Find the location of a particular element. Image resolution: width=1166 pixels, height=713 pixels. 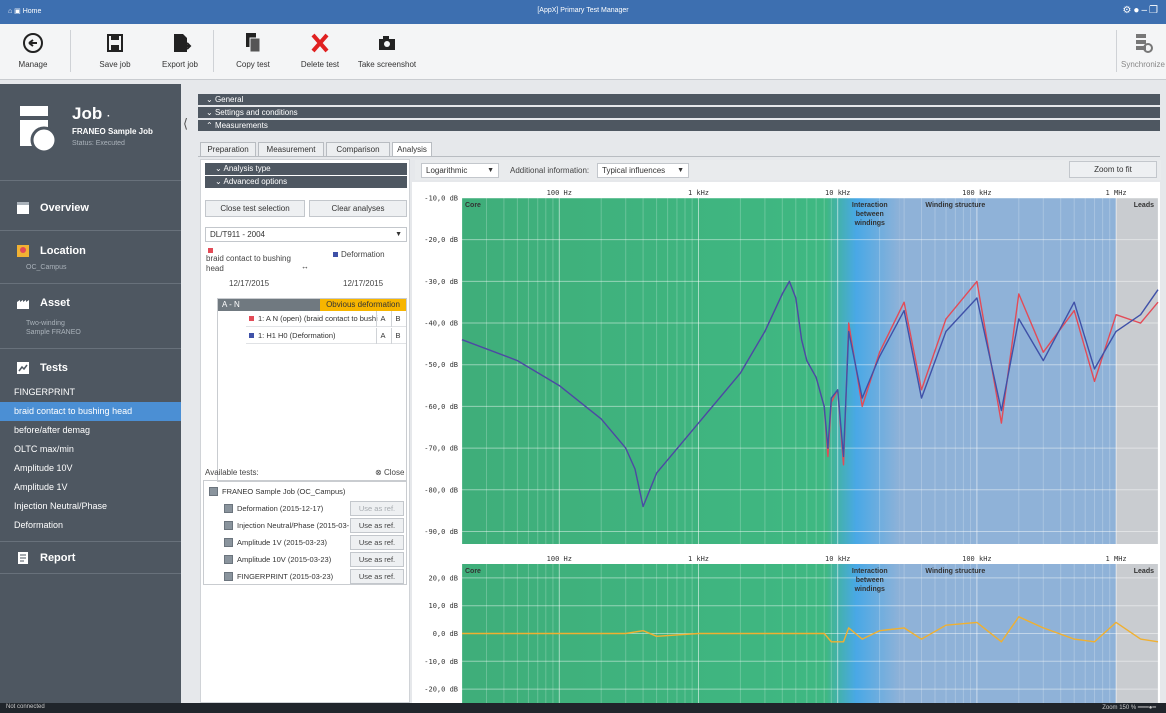

scale-select: Logarithmic ▼ is located at coordinates (460, 170).